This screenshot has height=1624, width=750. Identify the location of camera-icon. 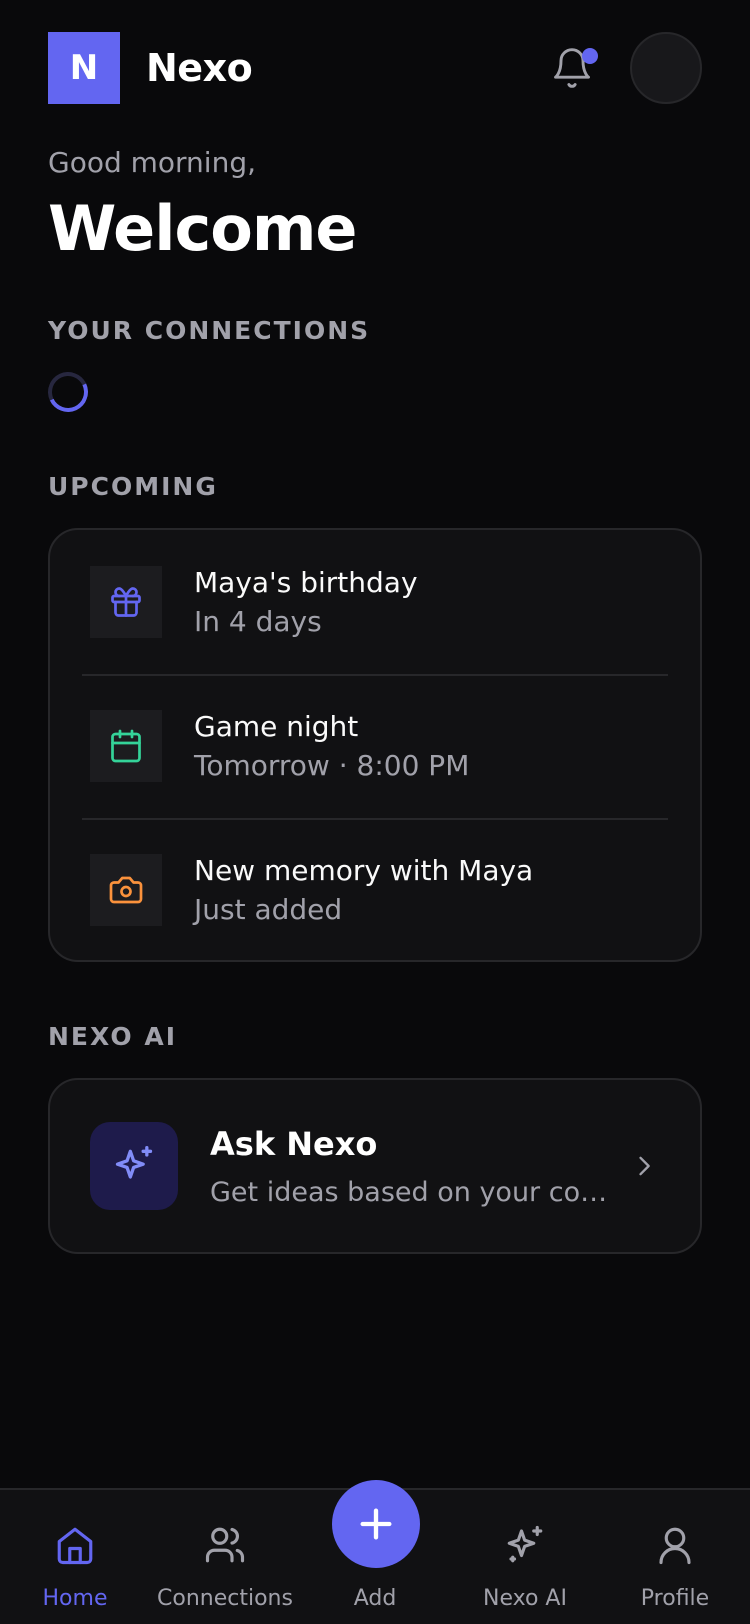
(126, 890).